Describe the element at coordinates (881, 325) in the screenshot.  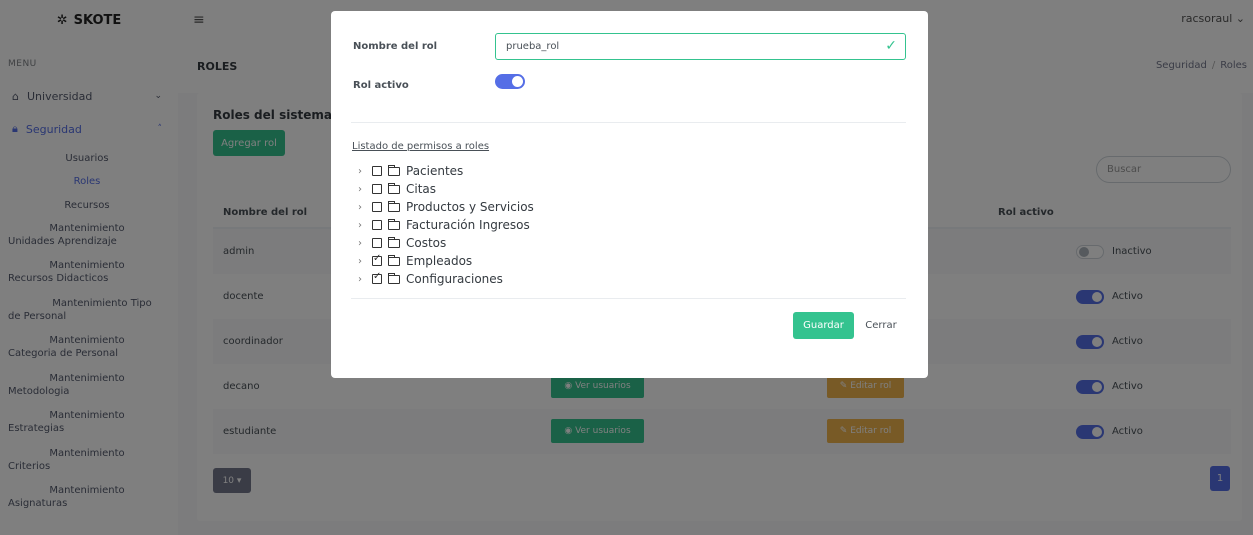
I see `close-button: Cerrar` at that location.